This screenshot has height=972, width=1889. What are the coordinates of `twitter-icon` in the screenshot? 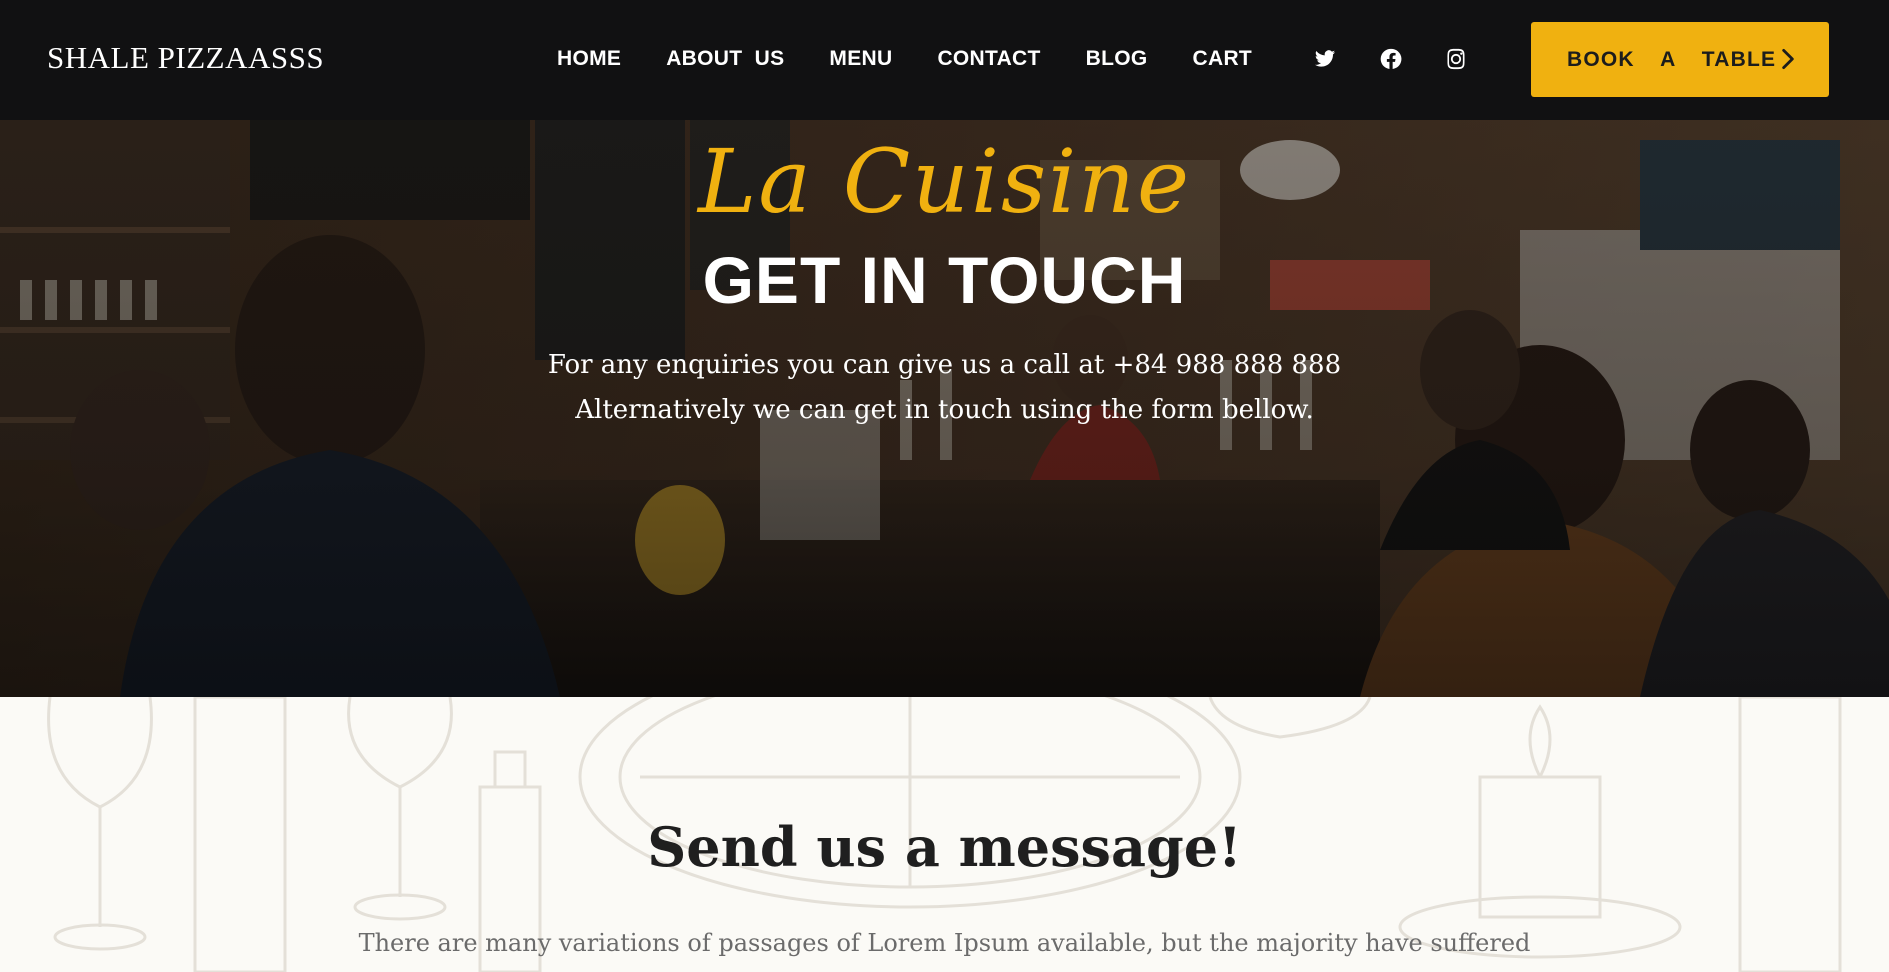 It's located at (1325, 59).